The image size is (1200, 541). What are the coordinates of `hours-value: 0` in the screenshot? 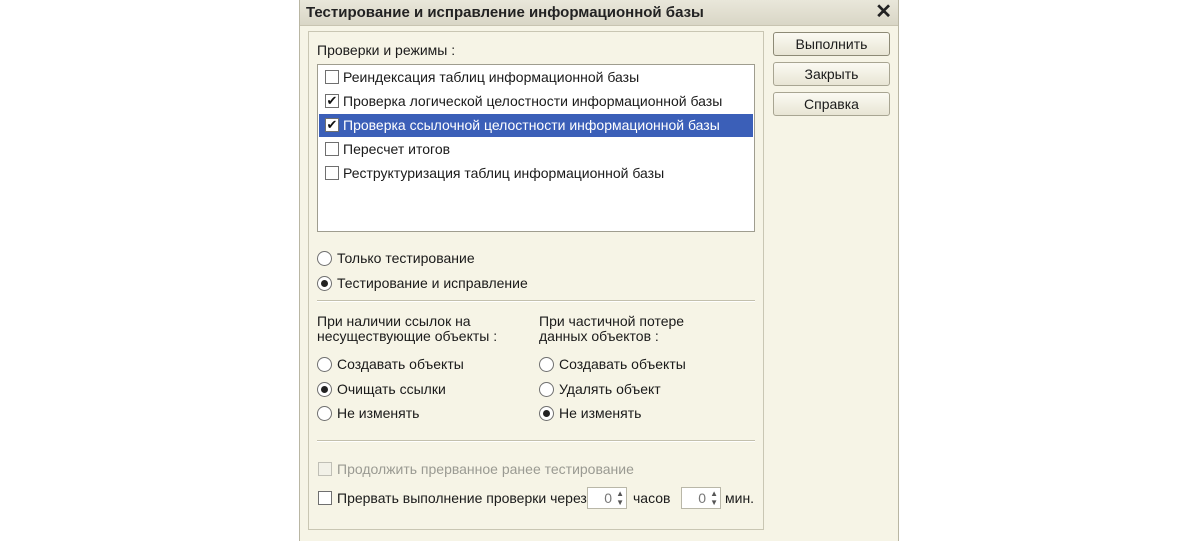 It's located at (608, 498).